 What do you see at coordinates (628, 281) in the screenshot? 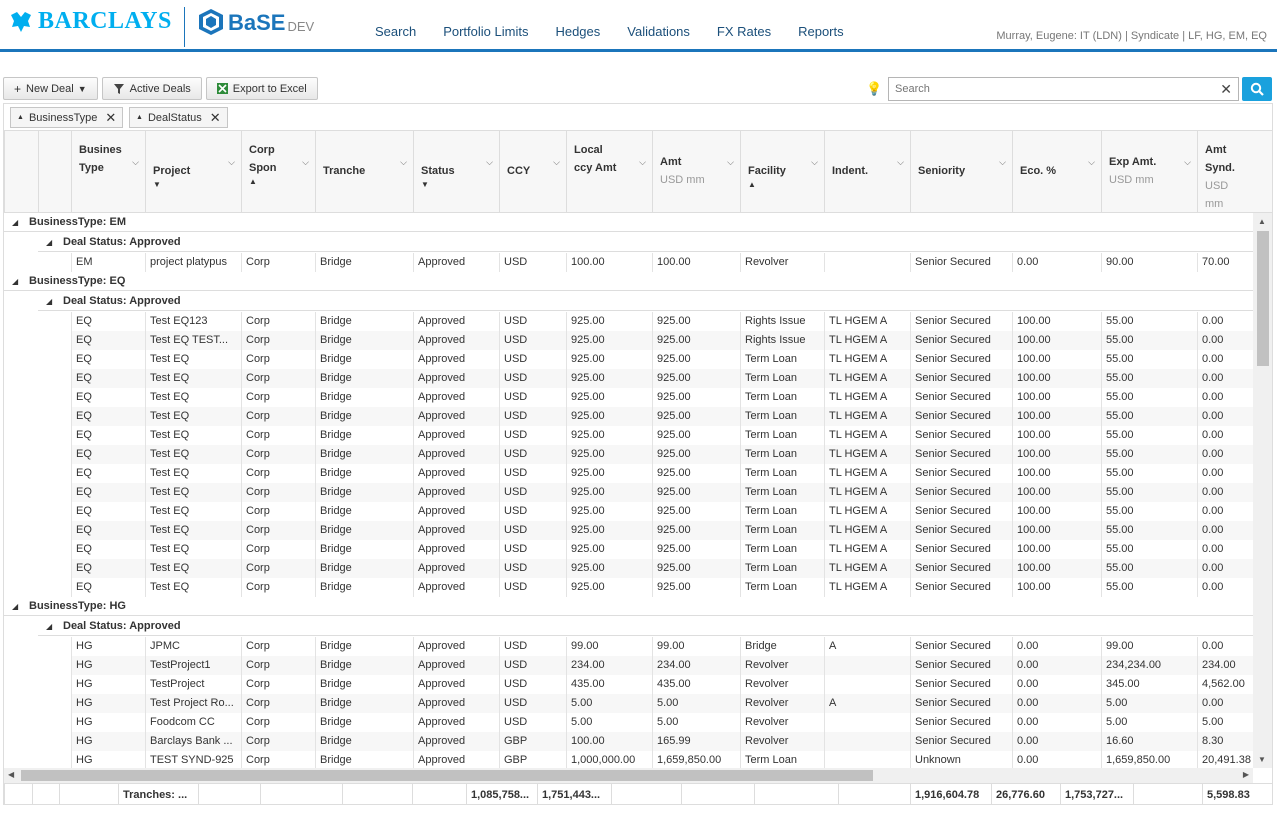
I see `group-row-business-type: ◢ BusinessType: EQ` at bounding box center [628, 281].